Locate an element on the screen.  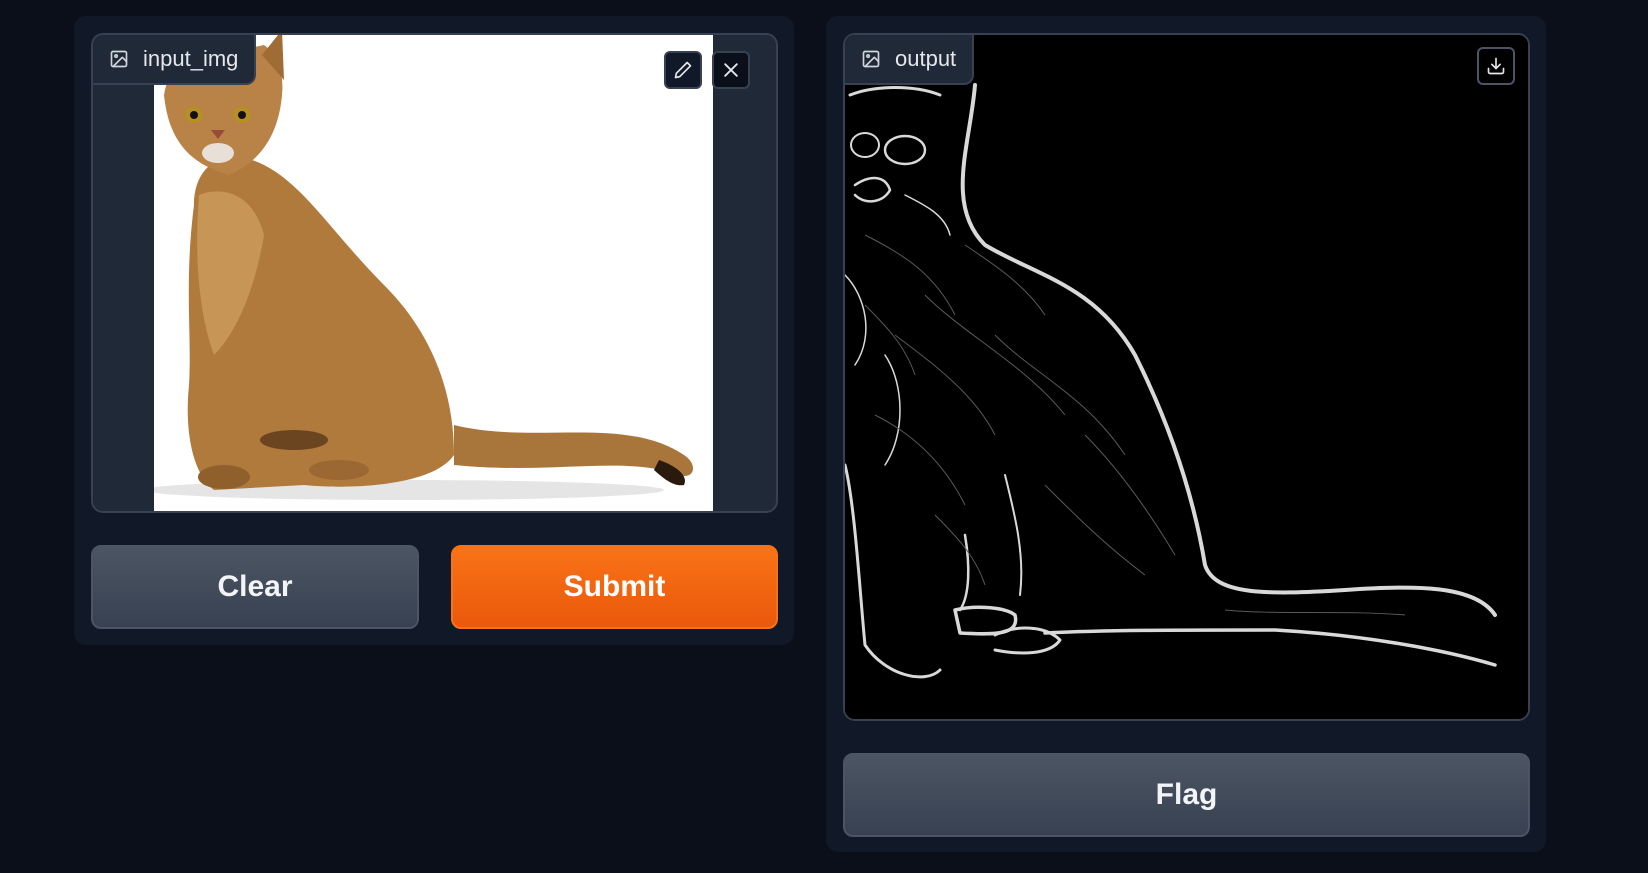
submit-button: Submit is located at coordinates (614, 587).